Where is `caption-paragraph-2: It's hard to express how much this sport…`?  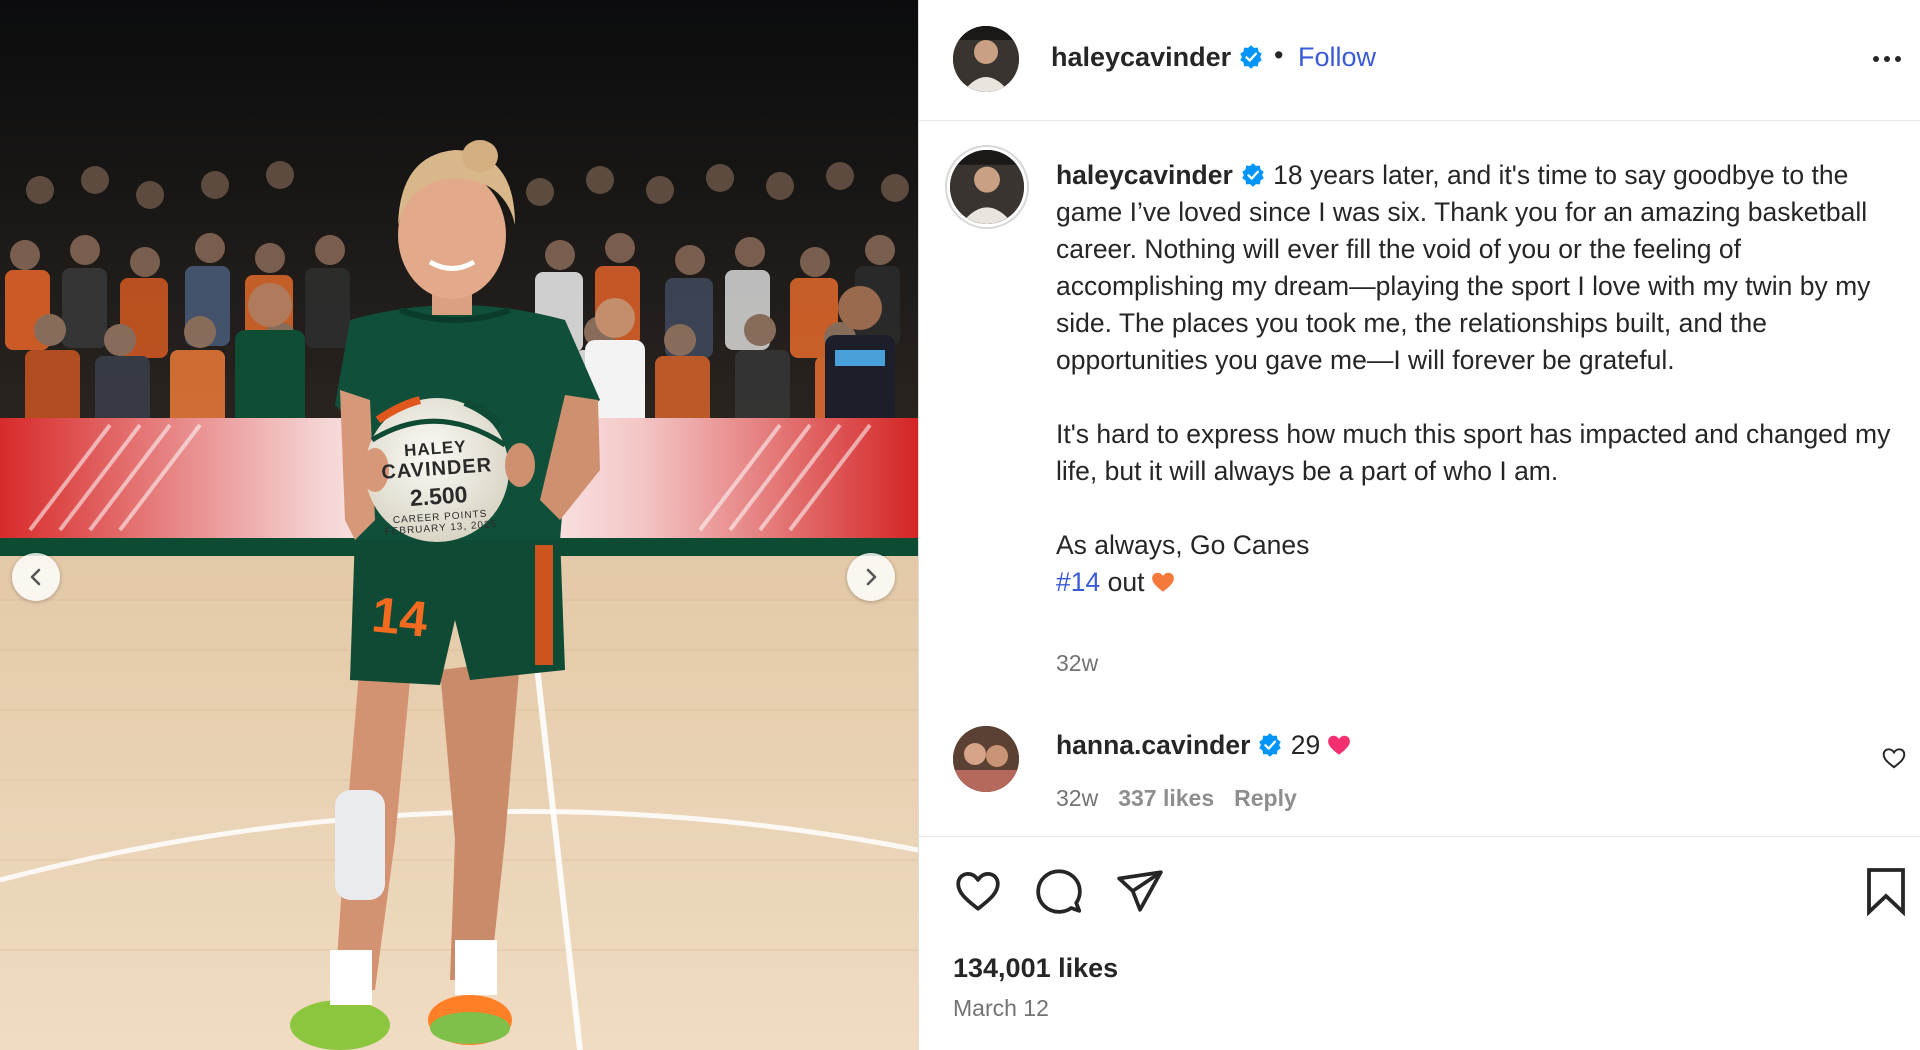
caption-paragraph-2: It's hard to express how much this sport… is located at coordinates (1473, 452).